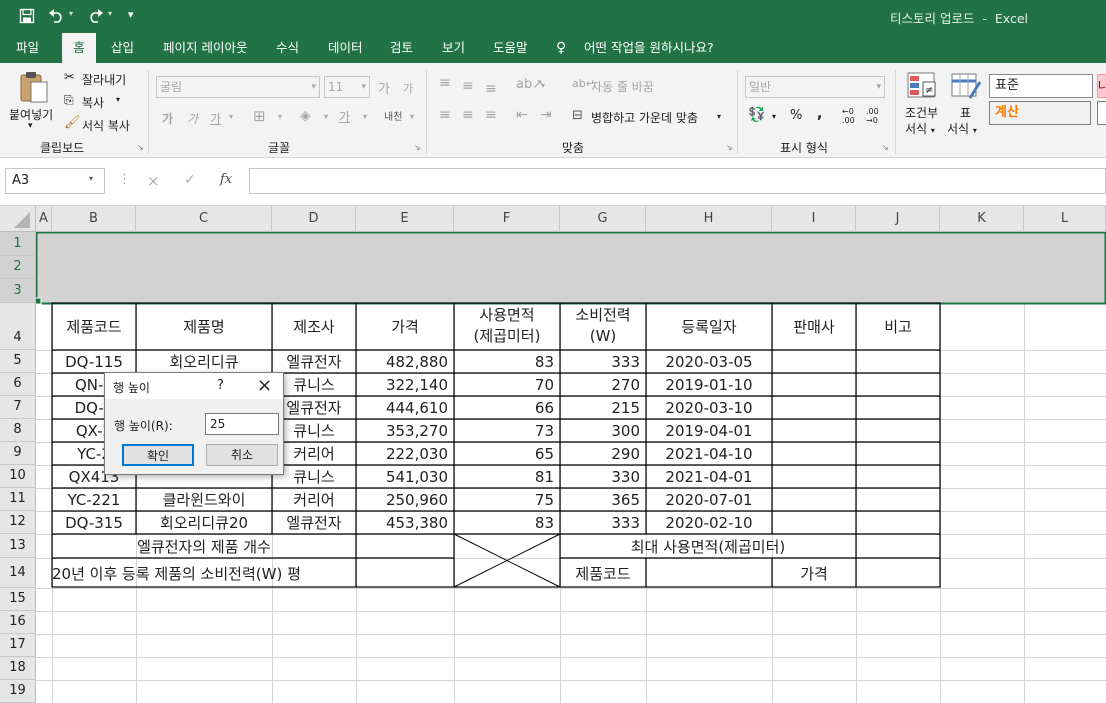 The height and width of the screenshot is (703, 1106). What do you see at coordinates (204, 547) in the screenshot?
I see `summary-maker-count: 엘큐전자의 제품 개수` at bounding box center [204, 547].